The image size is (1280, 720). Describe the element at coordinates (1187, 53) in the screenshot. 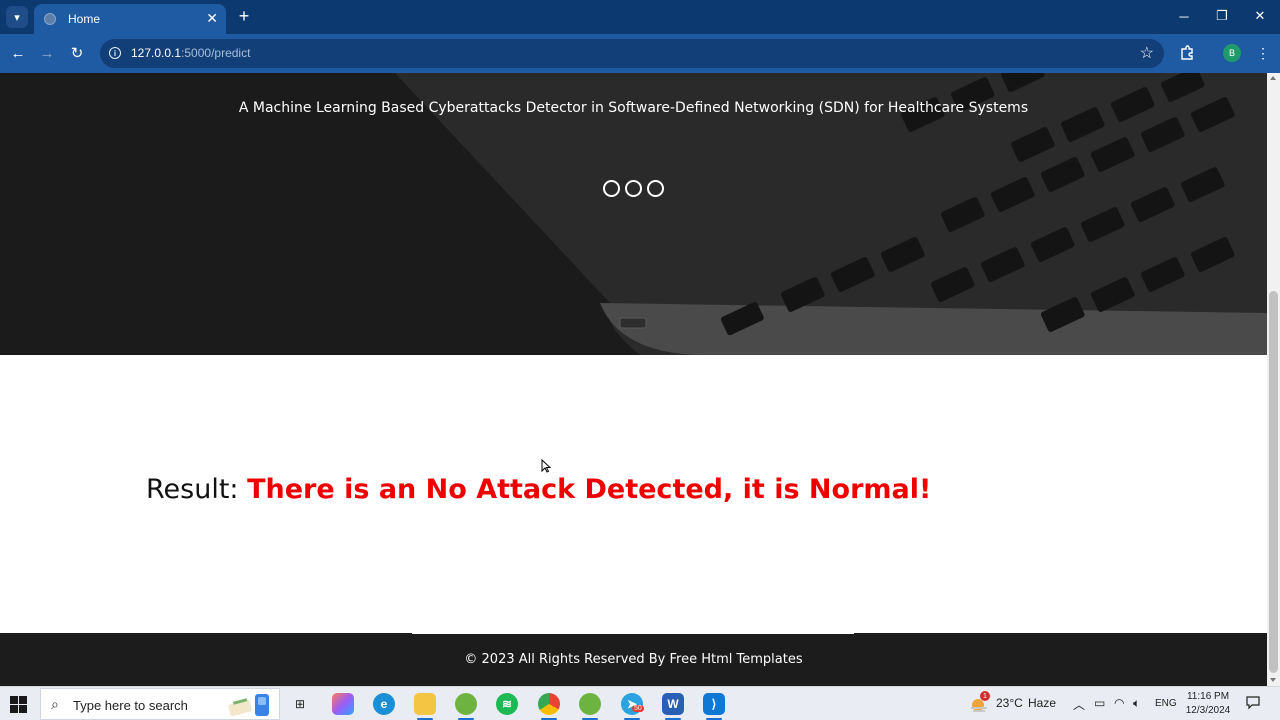

I see `extensions-icon` at that location.